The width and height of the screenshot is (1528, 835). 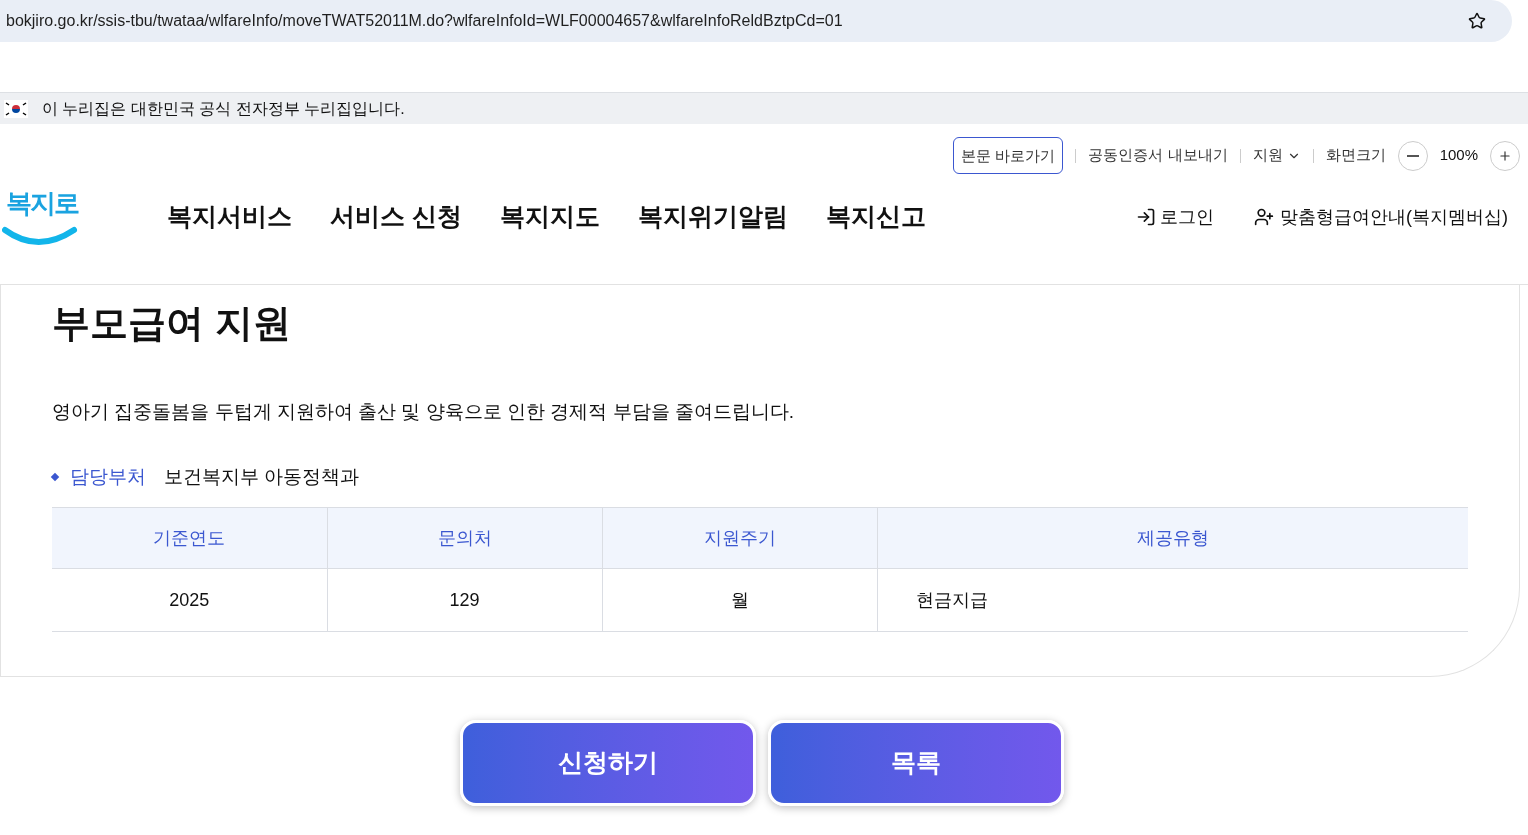 I want to click on bullet-icon, so click(x=55, y=476).